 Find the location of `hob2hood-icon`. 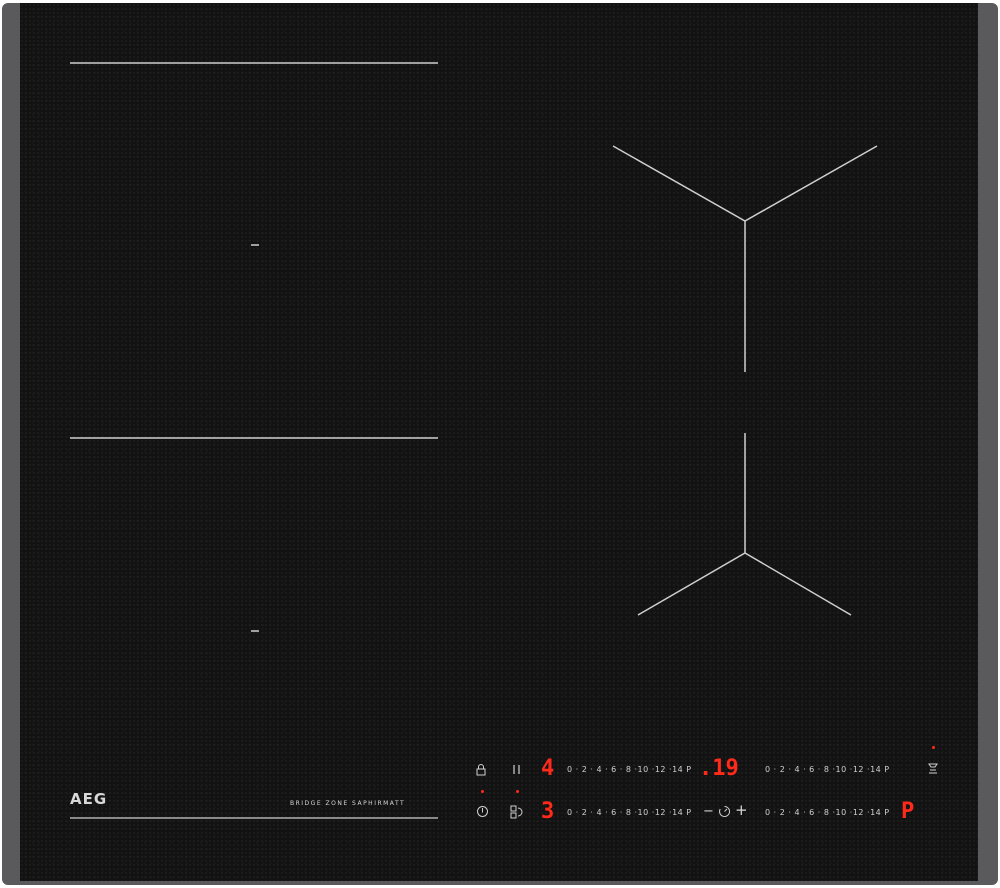

hob2hood-icon is located at coordinates (933, 770).